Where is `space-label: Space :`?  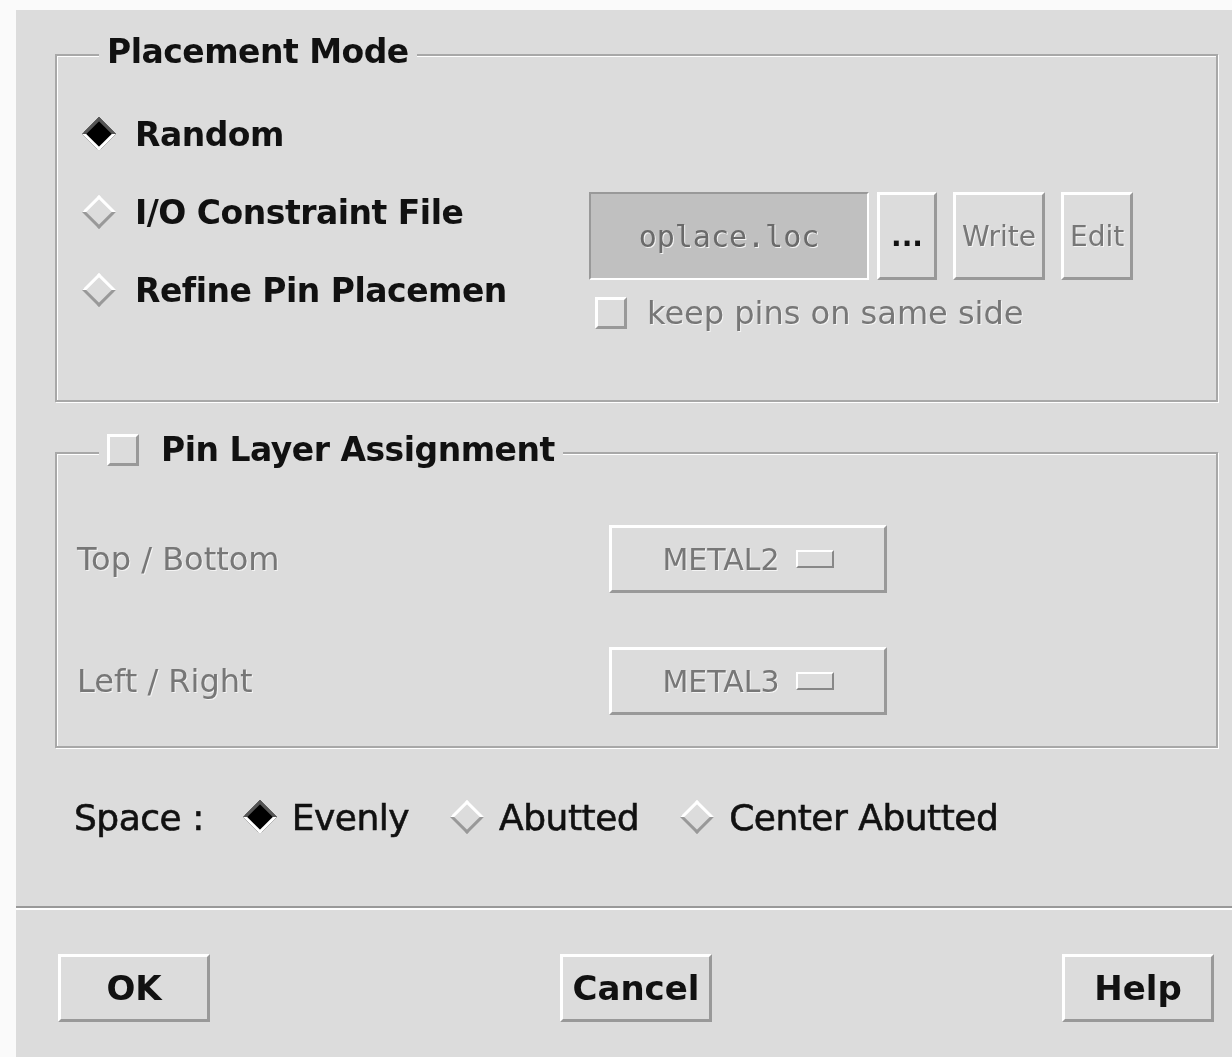 space-label: Space : is located at coordinates (139, 817).